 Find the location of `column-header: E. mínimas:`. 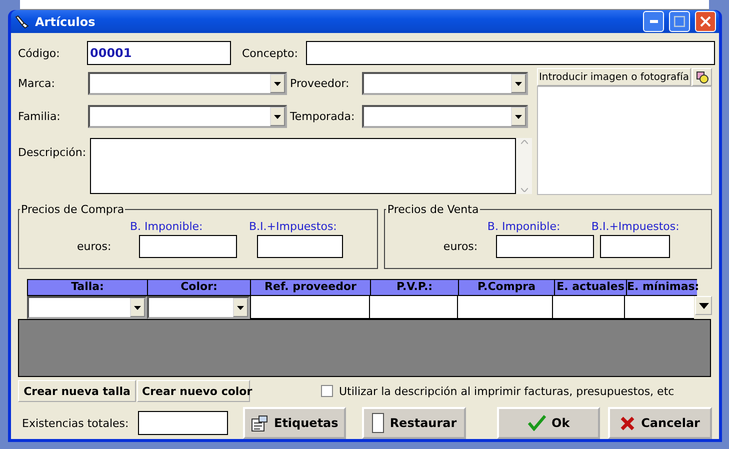

column-header: E. mínimas: is located at coordinates (661, 287).